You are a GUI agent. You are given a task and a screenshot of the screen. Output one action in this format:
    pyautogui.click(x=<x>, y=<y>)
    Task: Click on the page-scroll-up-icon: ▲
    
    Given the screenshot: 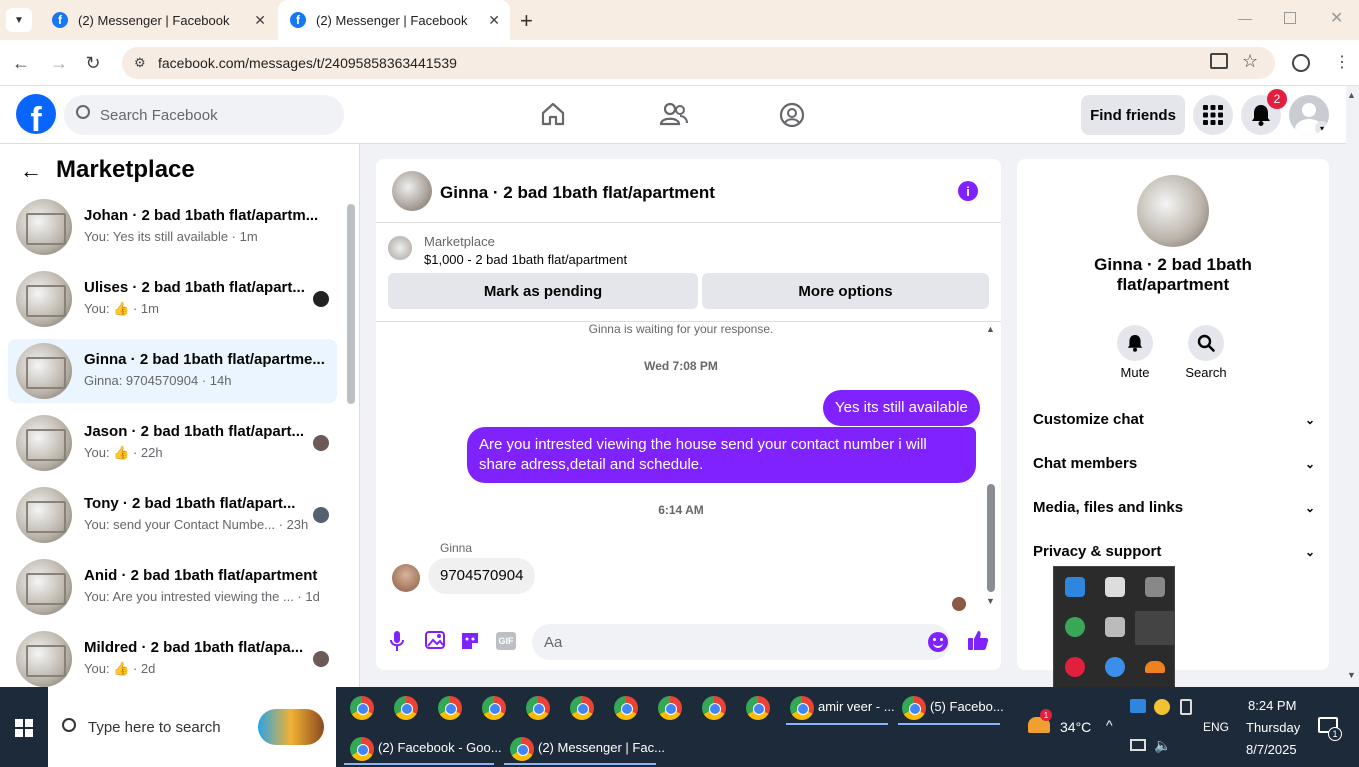 What is the action you would take?
    pyautogui.click(x=1351, y=95)
    